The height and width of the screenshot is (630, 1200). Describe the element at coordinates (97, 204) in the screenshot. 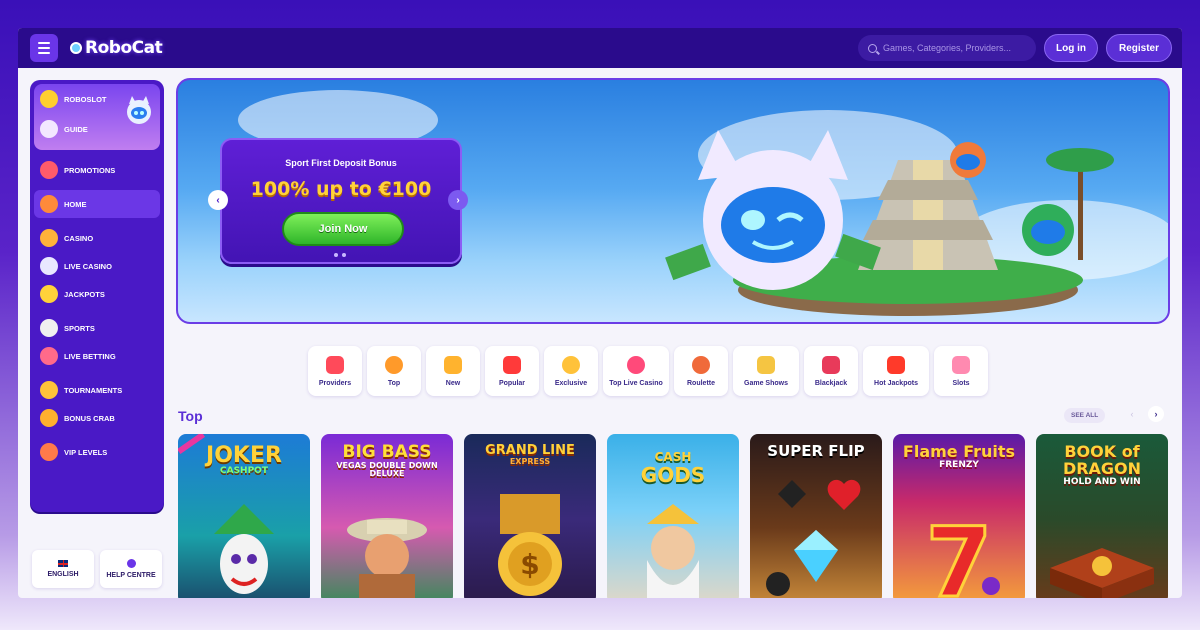

I see `sidebar-item-home: HOME` at that location.